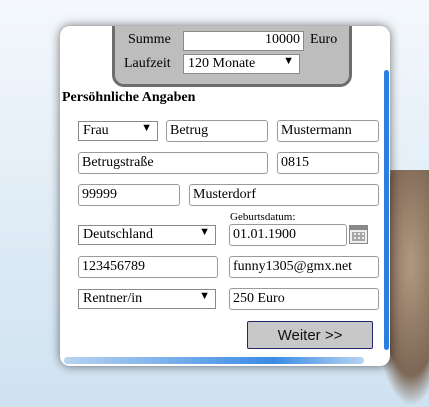  I want to click on geburtsdatum-label: Geburtsdatum:, so click(263, 217).